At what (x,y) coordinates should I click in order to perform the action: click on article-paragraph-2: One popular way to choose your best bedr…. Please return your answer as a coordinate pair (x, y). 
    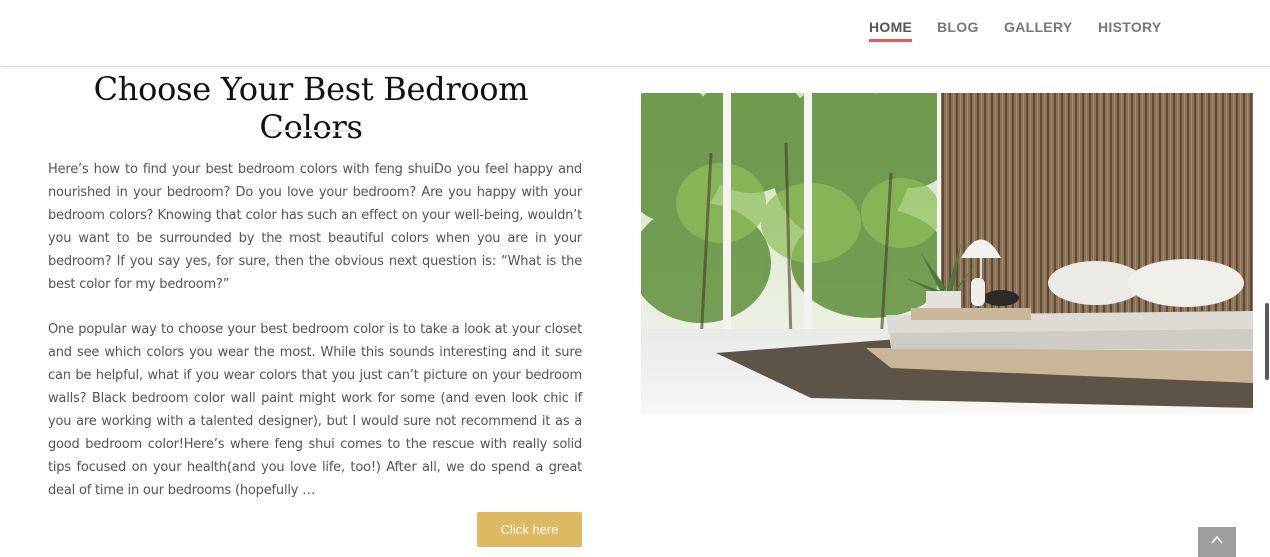
    Looking at the image, I should click on (315, 410).